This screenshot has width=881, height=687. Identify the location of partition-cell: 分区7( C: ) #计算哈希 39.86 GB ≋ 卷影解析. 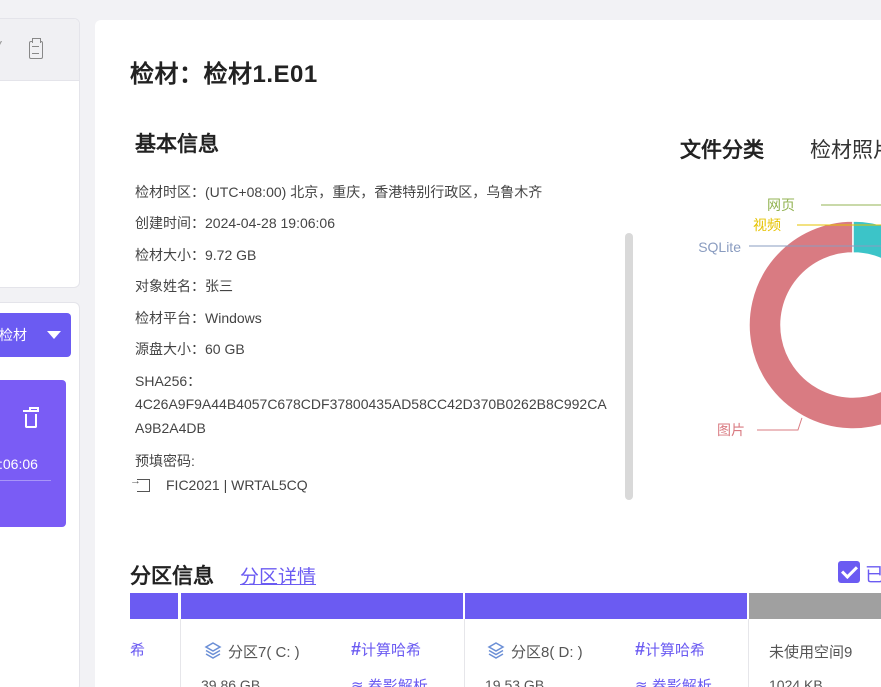
(322, 653).